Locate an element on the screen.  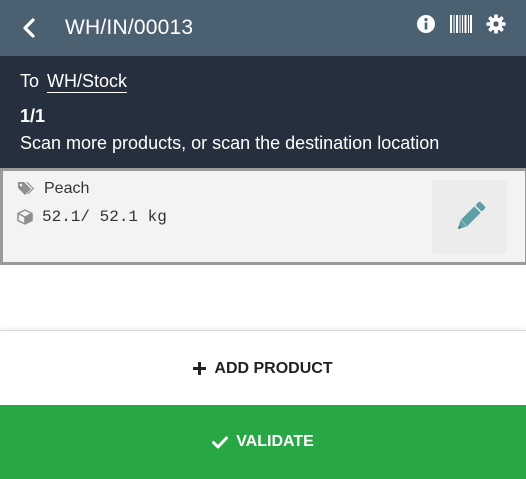
chevron-left-icon is located at coordinates (29, 28).